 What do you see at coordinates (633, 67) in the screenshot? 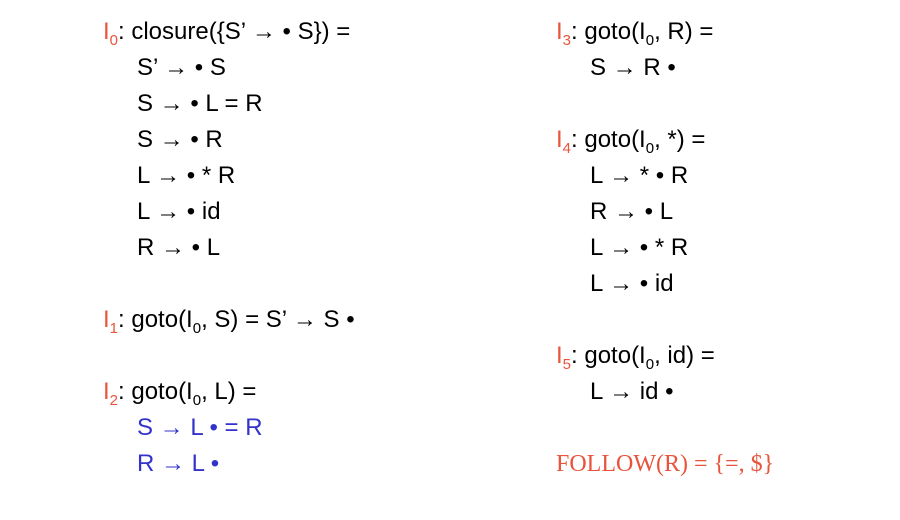
I see `i3-item-1: S → R •` at bounding box center [633, 67].